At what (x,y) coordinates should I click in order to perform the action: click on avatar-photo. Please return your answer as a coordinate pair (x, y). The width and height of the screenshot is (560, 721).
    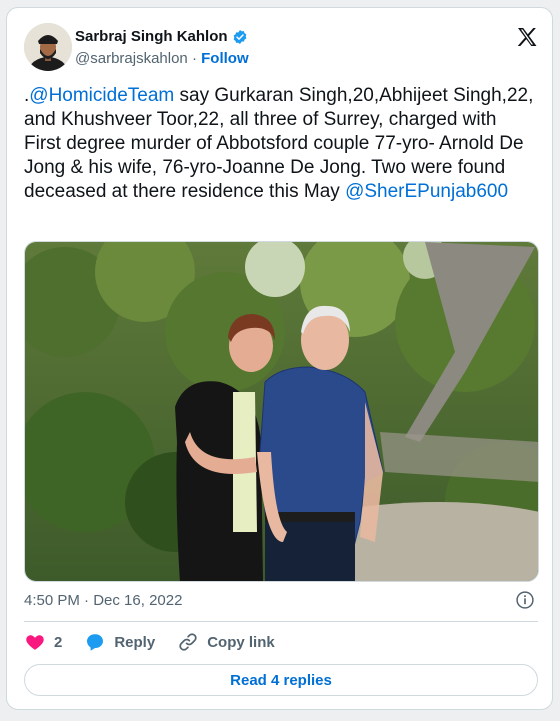
    Looking at the image, I should click on (48, 47).